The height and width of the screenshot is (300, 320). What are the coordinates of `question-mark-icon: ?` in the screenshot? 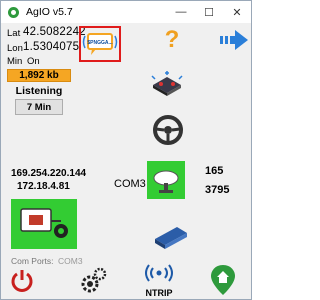 It's located at (172, 39).